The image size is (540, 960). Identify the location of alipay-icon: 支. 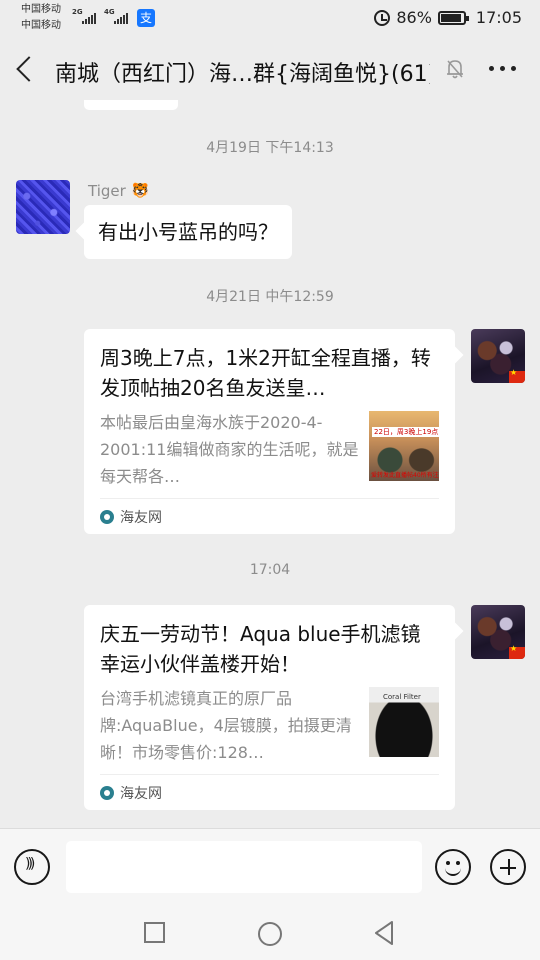
(146, 18).